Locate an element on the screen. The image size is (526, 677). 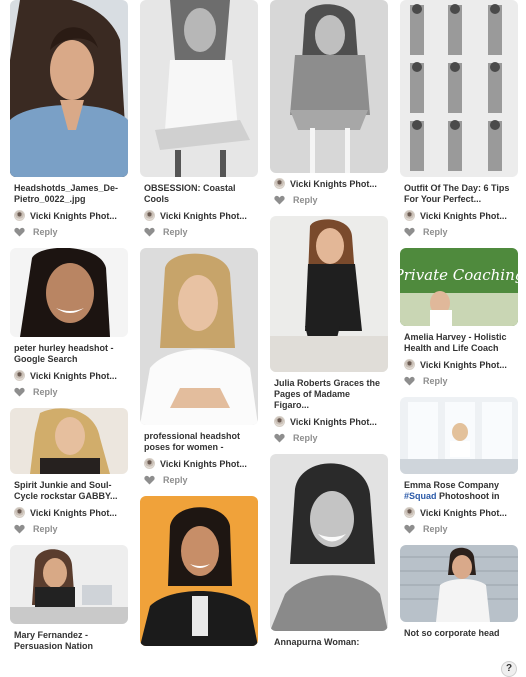
pin-card: Annapurna Woman: is located at coordinates (329, 551).